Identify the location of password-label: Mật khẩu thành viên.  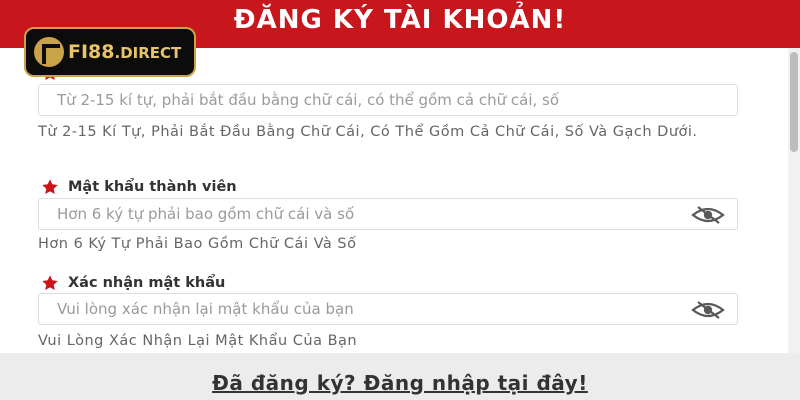
(138, 187).